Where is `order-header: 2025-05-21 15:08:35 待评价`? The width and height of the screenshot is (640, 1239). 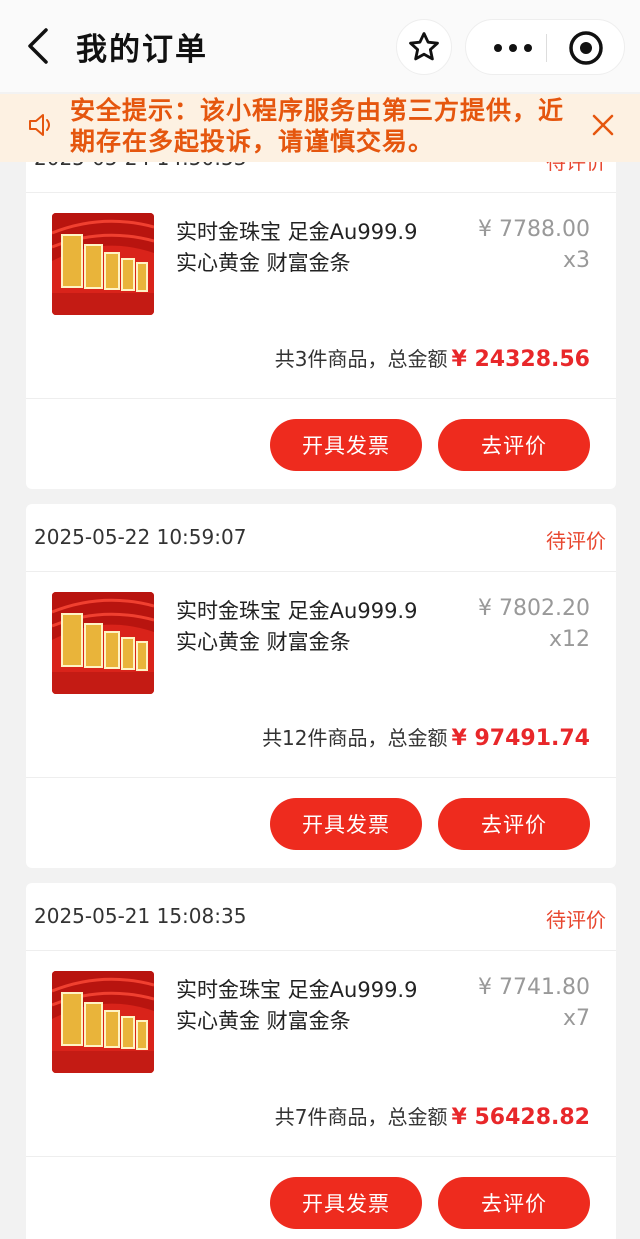
order-header: 2025-05-21 15:08:35 待评价 is located at coordinates (321, 917).